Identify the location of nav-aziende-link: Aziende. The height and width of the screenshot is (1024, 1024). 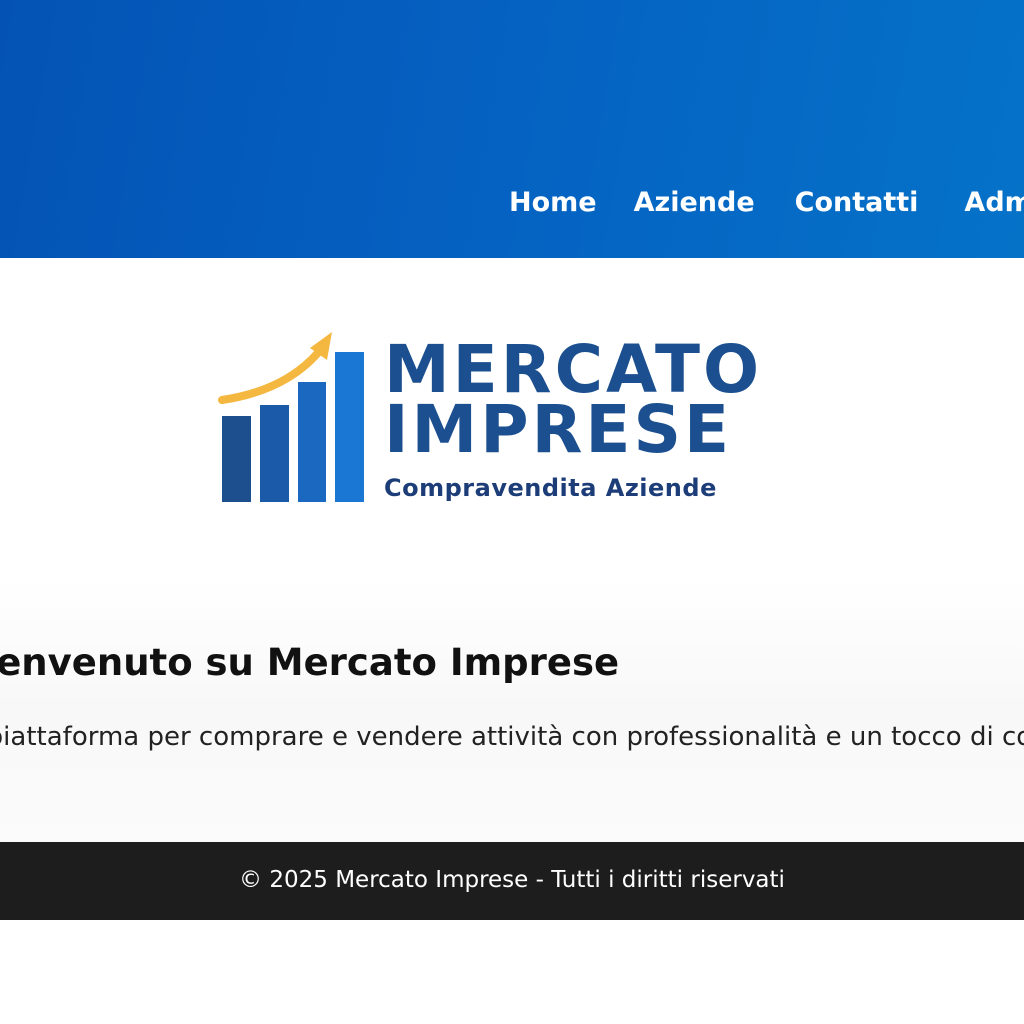
(694, 203).